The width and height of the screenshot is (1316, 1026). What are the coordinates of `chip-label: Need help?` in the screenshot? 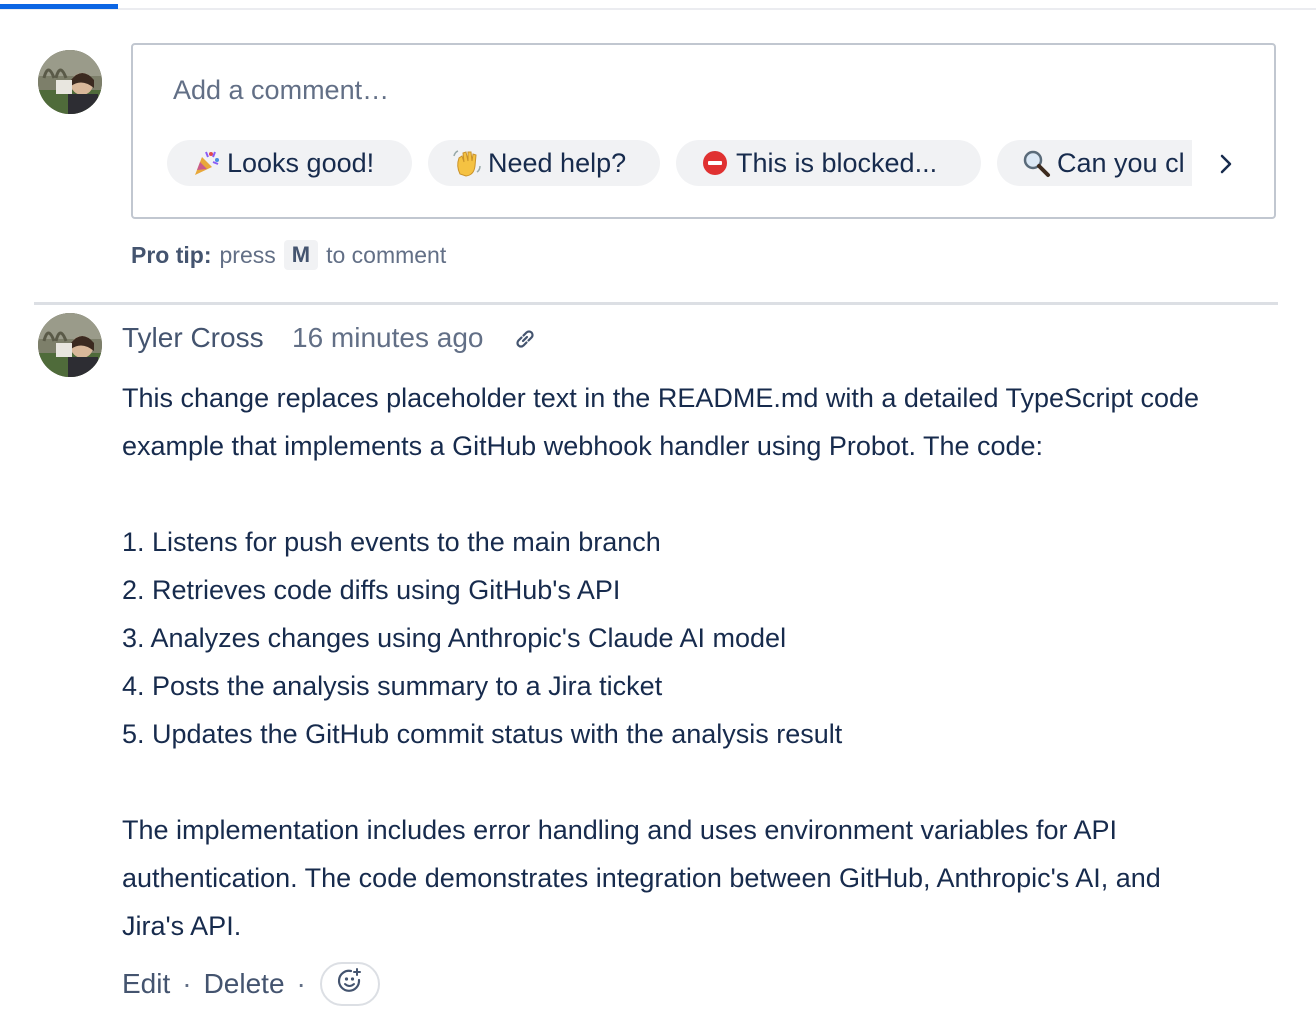 It's located at (557, 162).